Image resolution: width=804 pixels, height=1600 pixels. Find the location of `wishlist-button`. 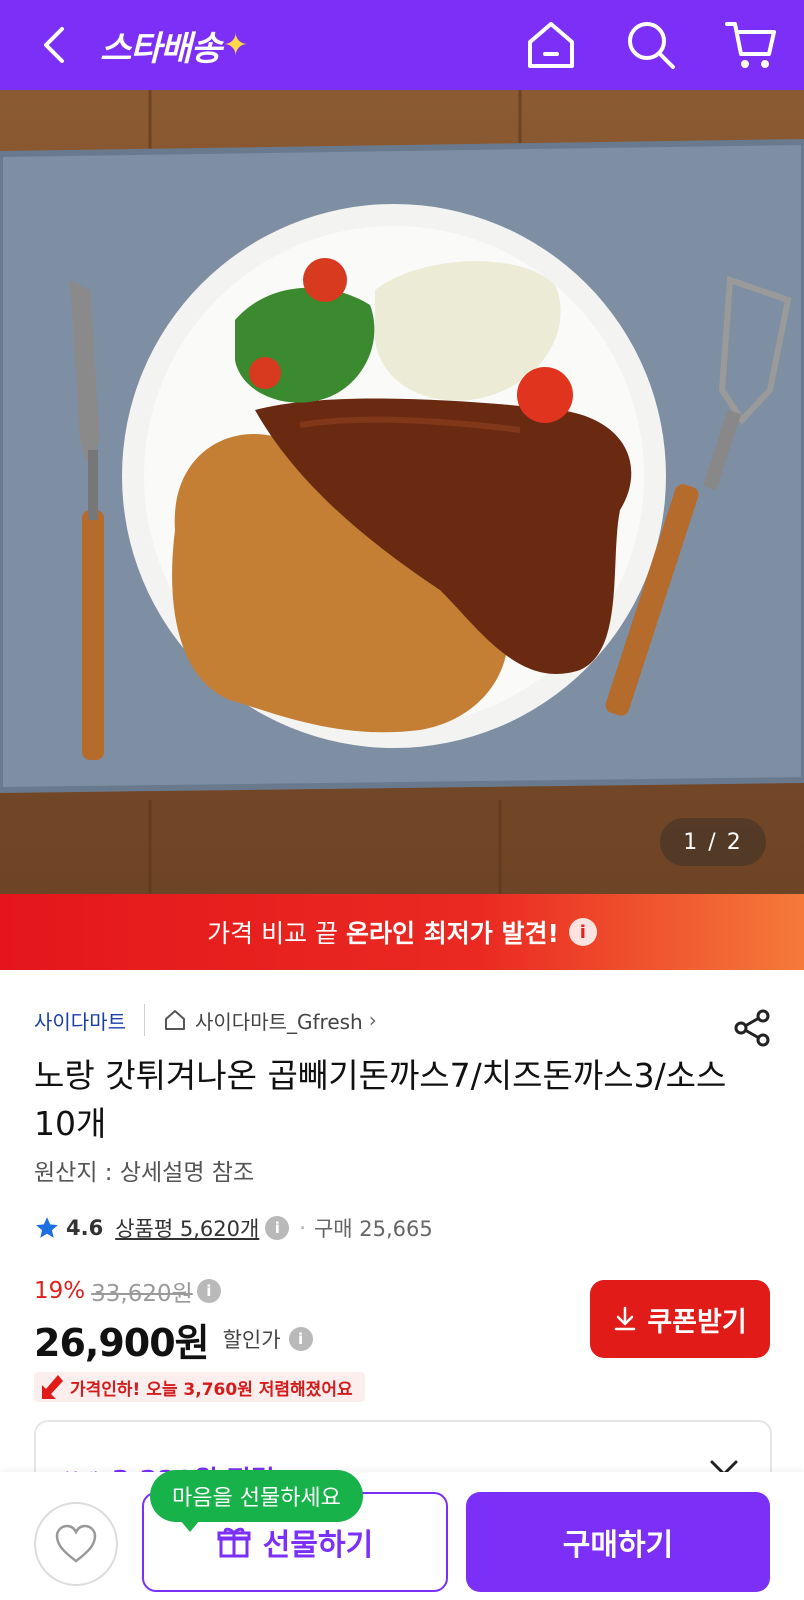

wishlist-button is located at coordinates (76, 1544).